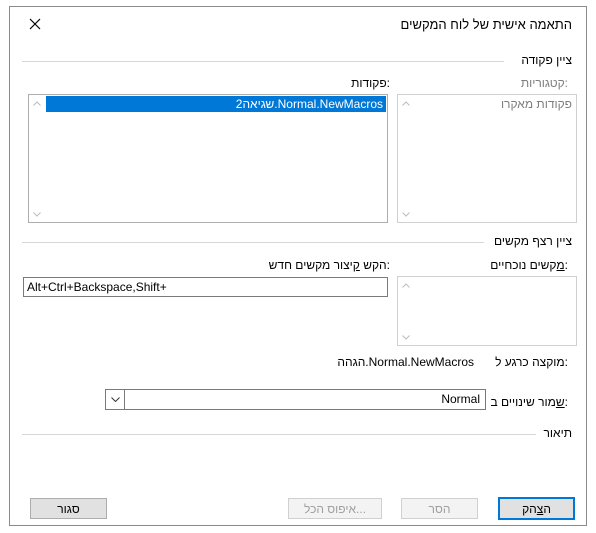 This screenshot has height=533, width=596. Describe the element at coordinates (208, 158) in the screenshot. I see `commands-listbox: Normal.NewMacros.שגיאה2` at that location.